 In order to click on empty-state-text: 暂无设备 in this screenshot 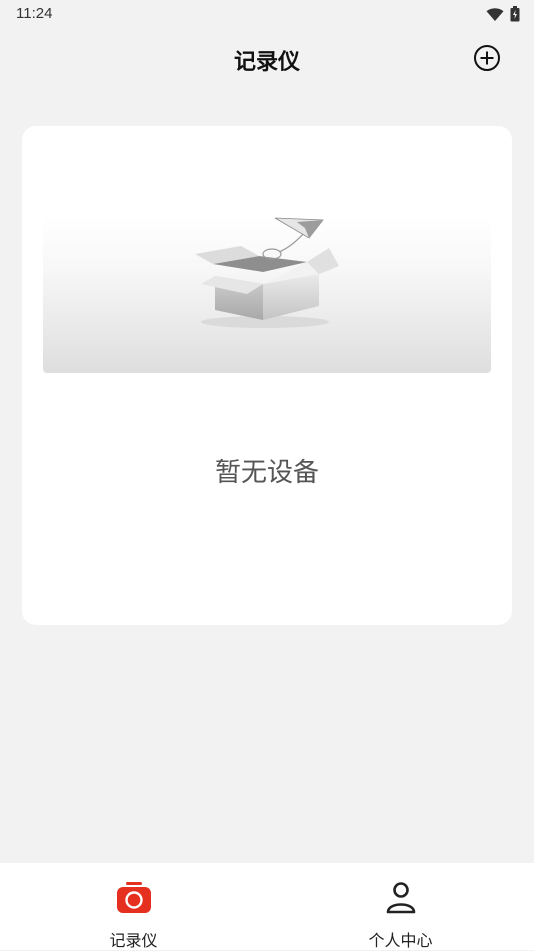, I will do `click(266, 473)`.